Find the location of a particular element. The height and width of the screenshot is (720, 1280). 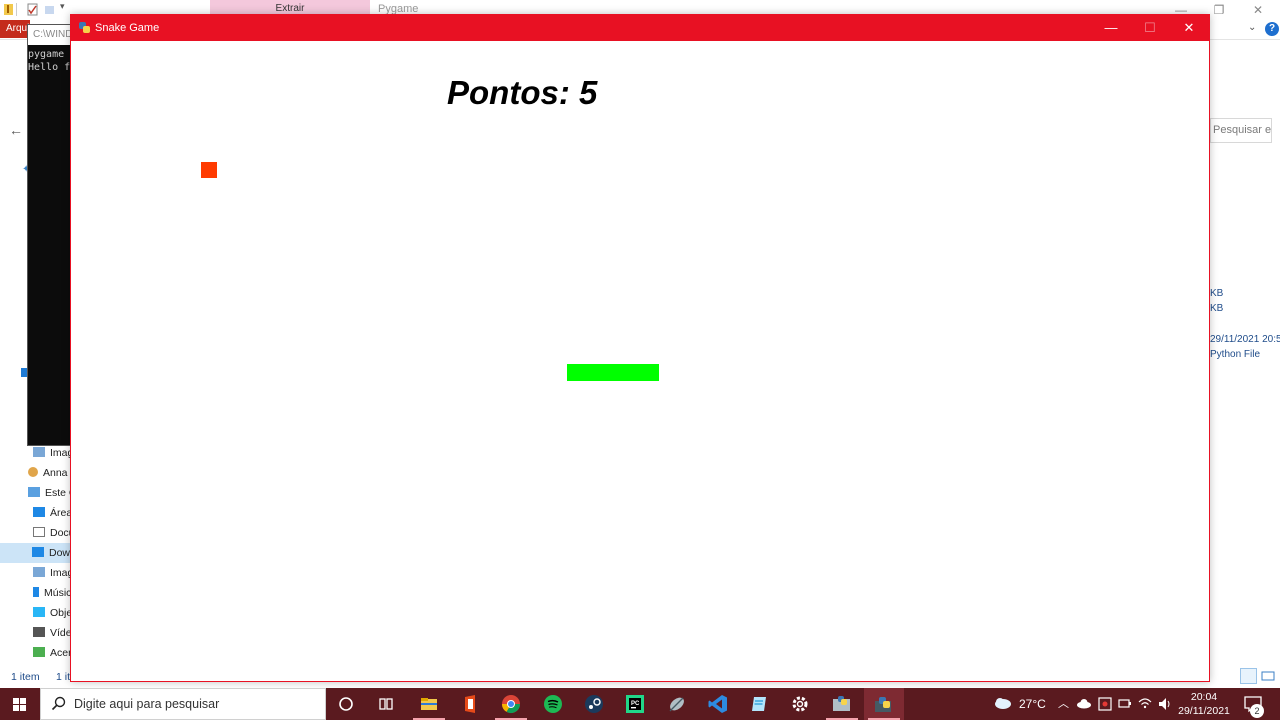

windows-logo-icon is located at coordinates (19, 704).